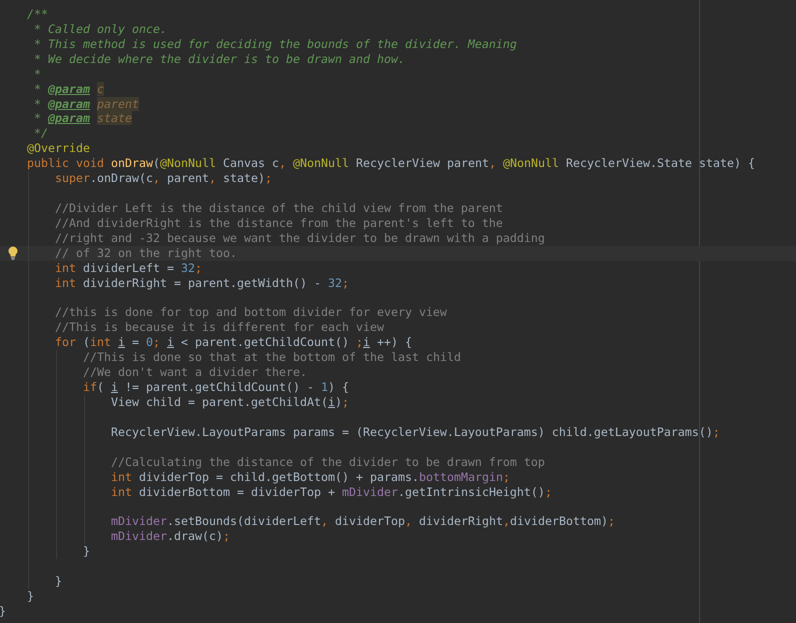 Image resolution: width=796 pixels, height=623 pixels. What do you see at coordinates (398, 268) in the screenshot?
I see `code-line: int dividerLeft = 32;` at bounding box center [398, 268].